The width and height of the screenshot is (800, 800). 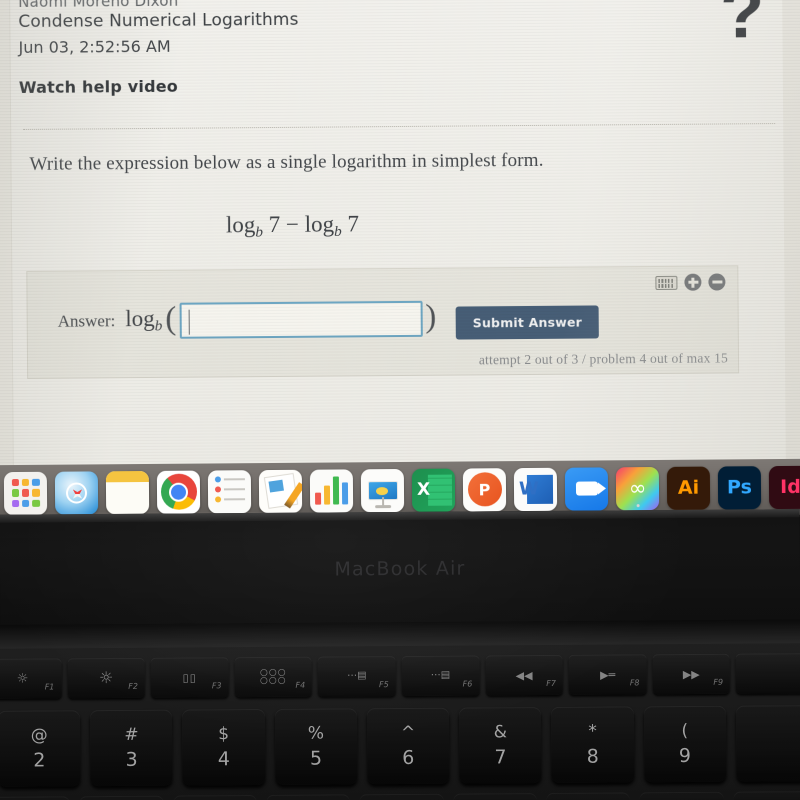 I want to click on keyboard-icon, so click(x=666, y=282).